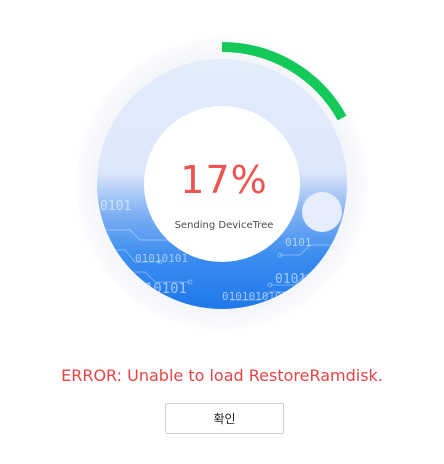  Describe the element at coordinates (224, 225) in the screenshot. I see `progress-status-text: Sending DeviceTree` at that location.